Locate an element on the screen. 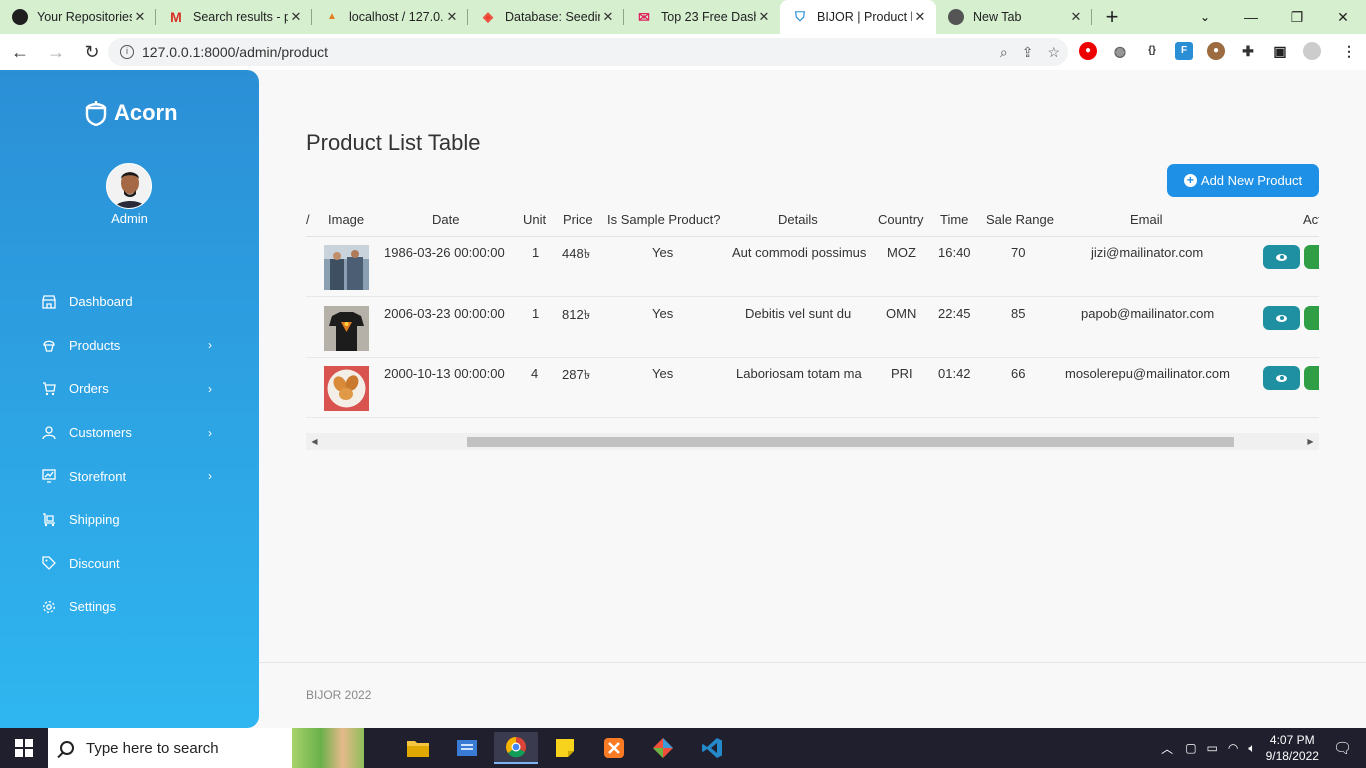 This screenshot has height=768, width=1366. side-panel-icon: ▣ is located at coordinates (1280, 51).